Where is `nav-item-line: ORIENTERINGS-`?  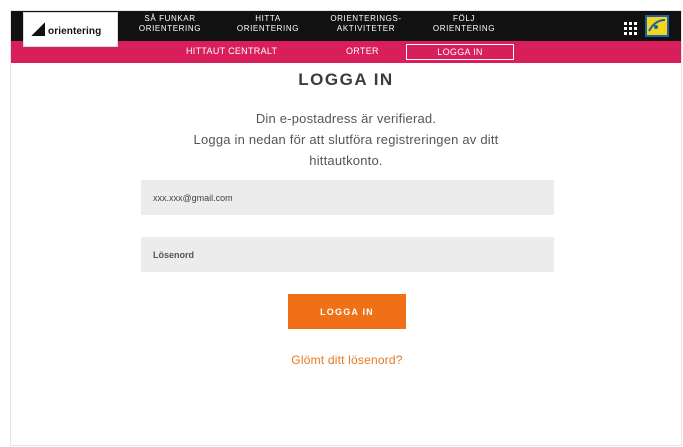
nav-item-line: ORIENTERINGS- is located at coordinates (366, 18).